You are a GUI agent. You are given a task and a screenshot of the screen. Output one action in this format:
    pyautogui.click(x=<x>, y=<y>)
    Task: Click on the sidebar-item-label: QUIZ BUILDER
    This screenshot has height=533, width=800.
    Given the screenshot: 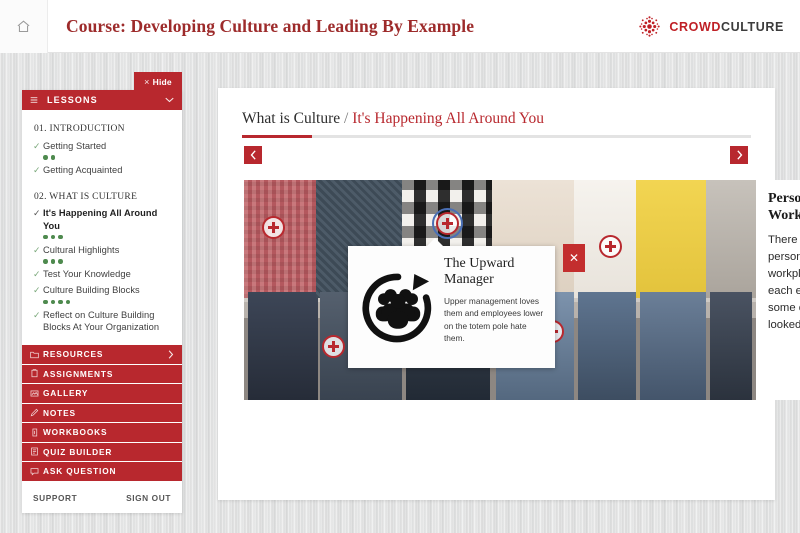 What is the action you would take?
    pyautogui.click(x=78, y=451)
    